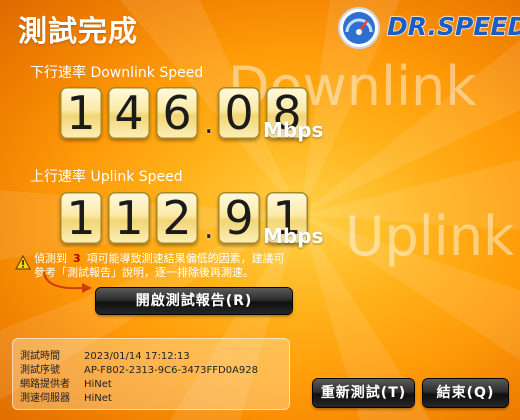  Describe the element at coordinates (293, 236) in the screenshot. I see `upload-unit: Mbps` at that location.